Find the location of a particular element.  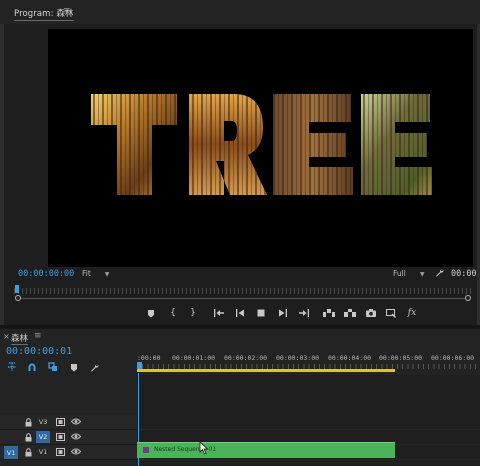

button-editor-button is located at coordinates (391, 313).